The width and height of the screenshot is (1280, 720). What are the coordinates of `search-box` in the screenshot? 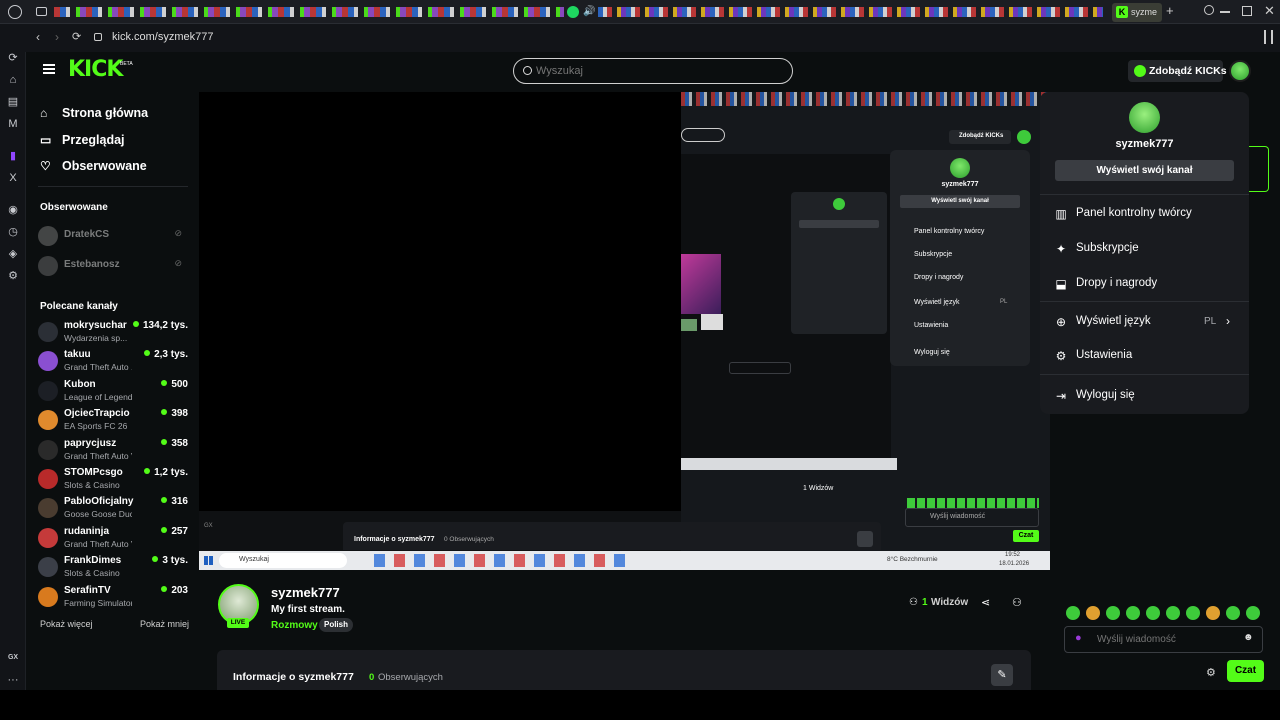 It's located at (653, 71).